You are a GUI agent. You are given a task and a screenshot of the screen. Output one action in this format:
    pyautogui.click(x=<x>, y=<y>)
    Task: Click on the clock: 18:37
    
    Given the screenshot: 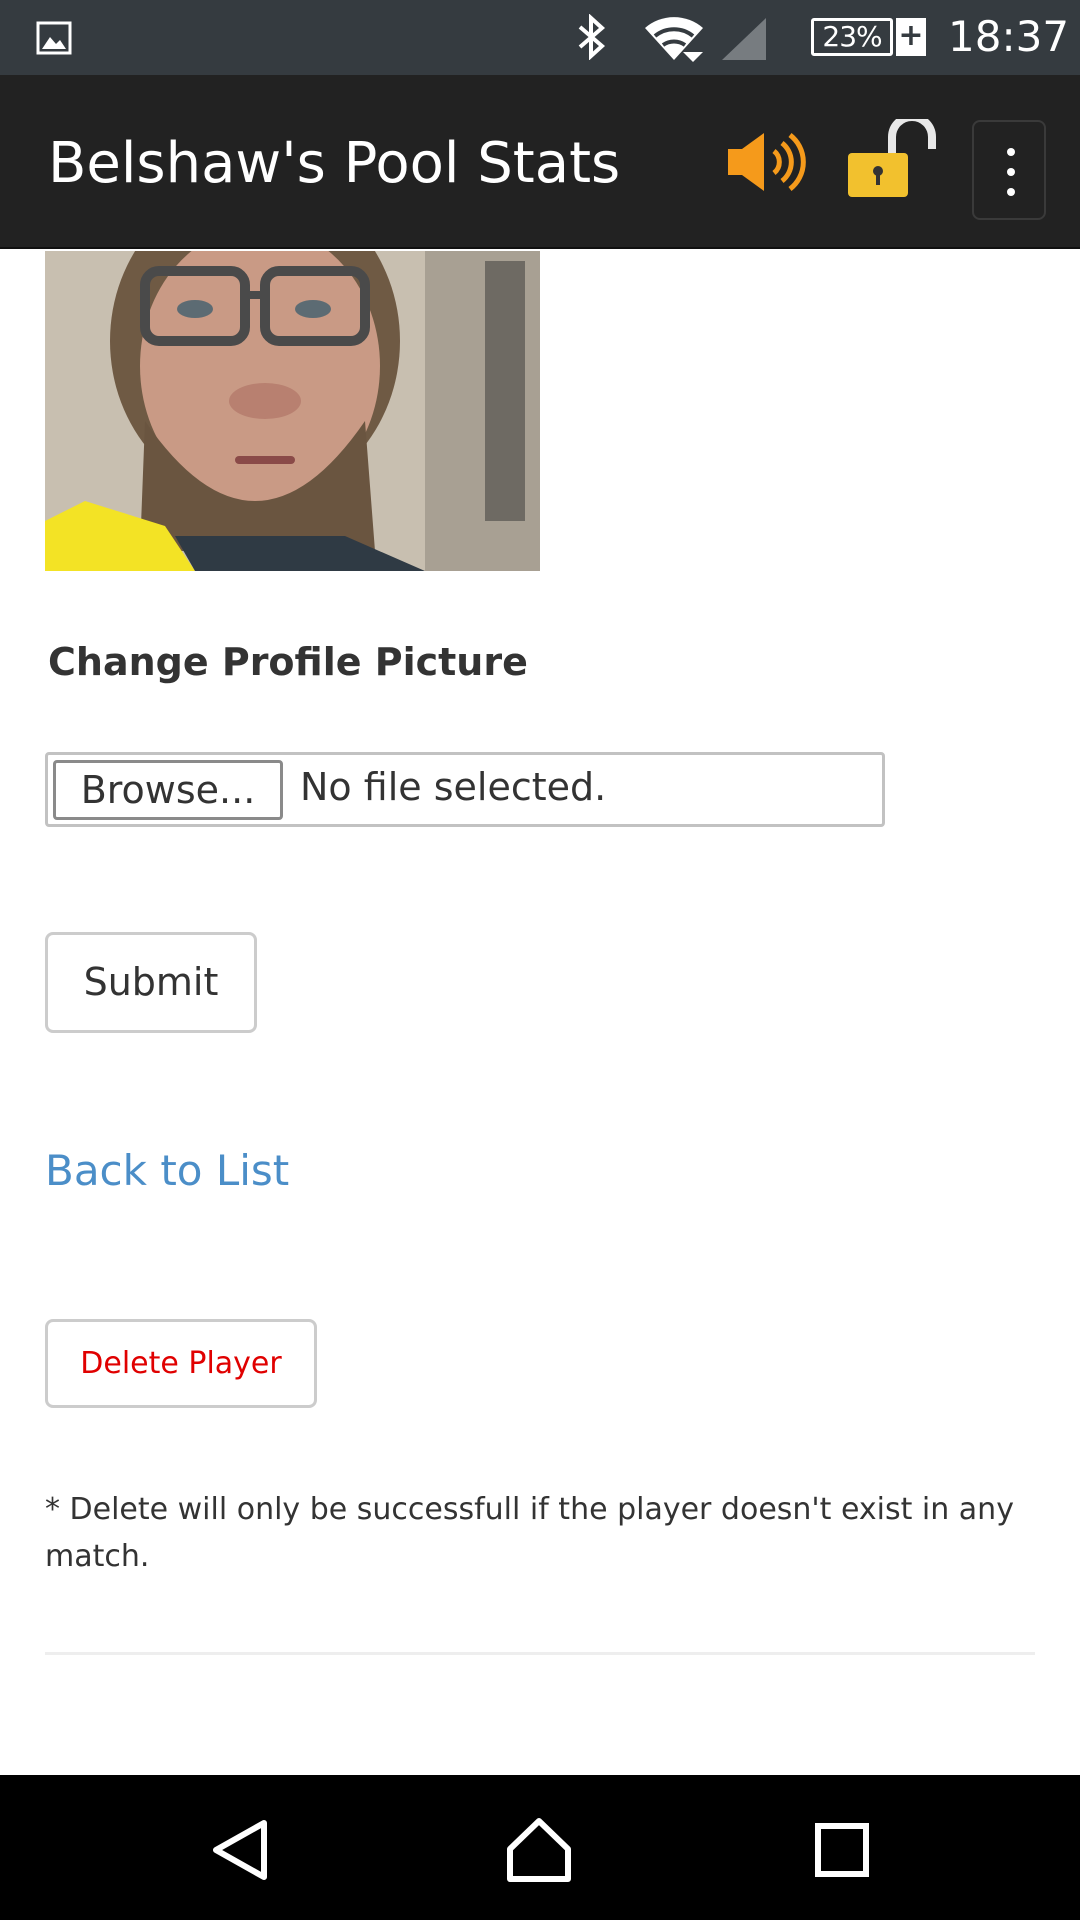 What is the action you would take?
    pyautogui.click(x=1009, y=36)
    